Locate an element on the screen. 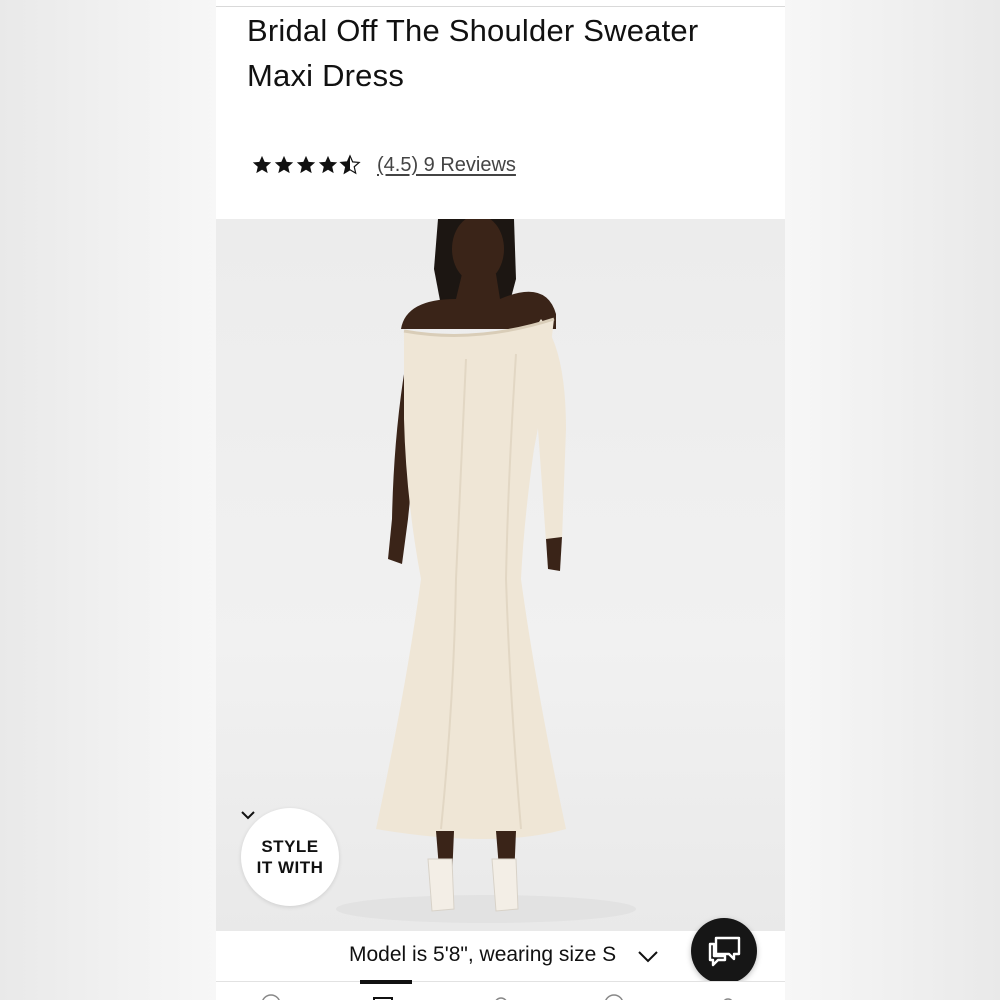  star-rating is located at coordinates (306, 165).